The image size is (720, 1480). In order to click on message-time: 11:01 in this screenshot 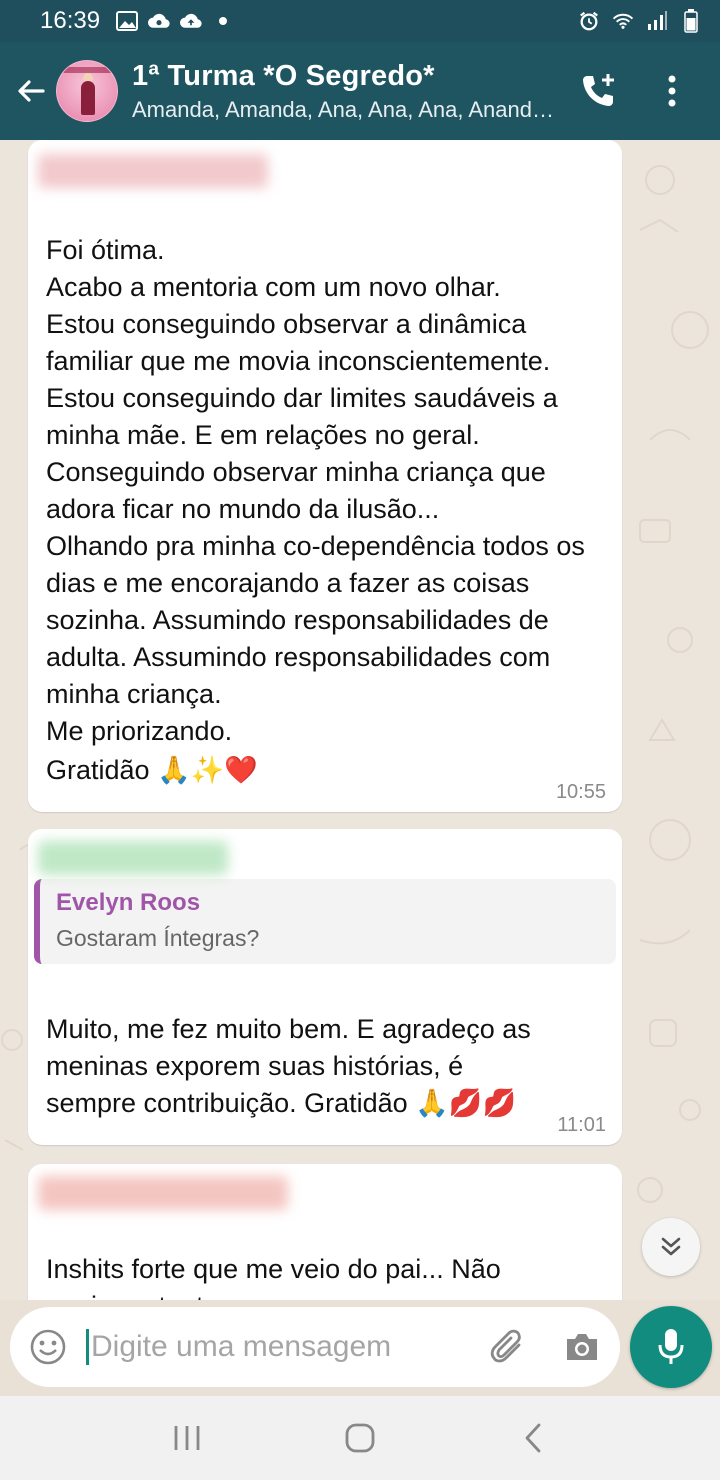, I will do `click(581, 1125)`.